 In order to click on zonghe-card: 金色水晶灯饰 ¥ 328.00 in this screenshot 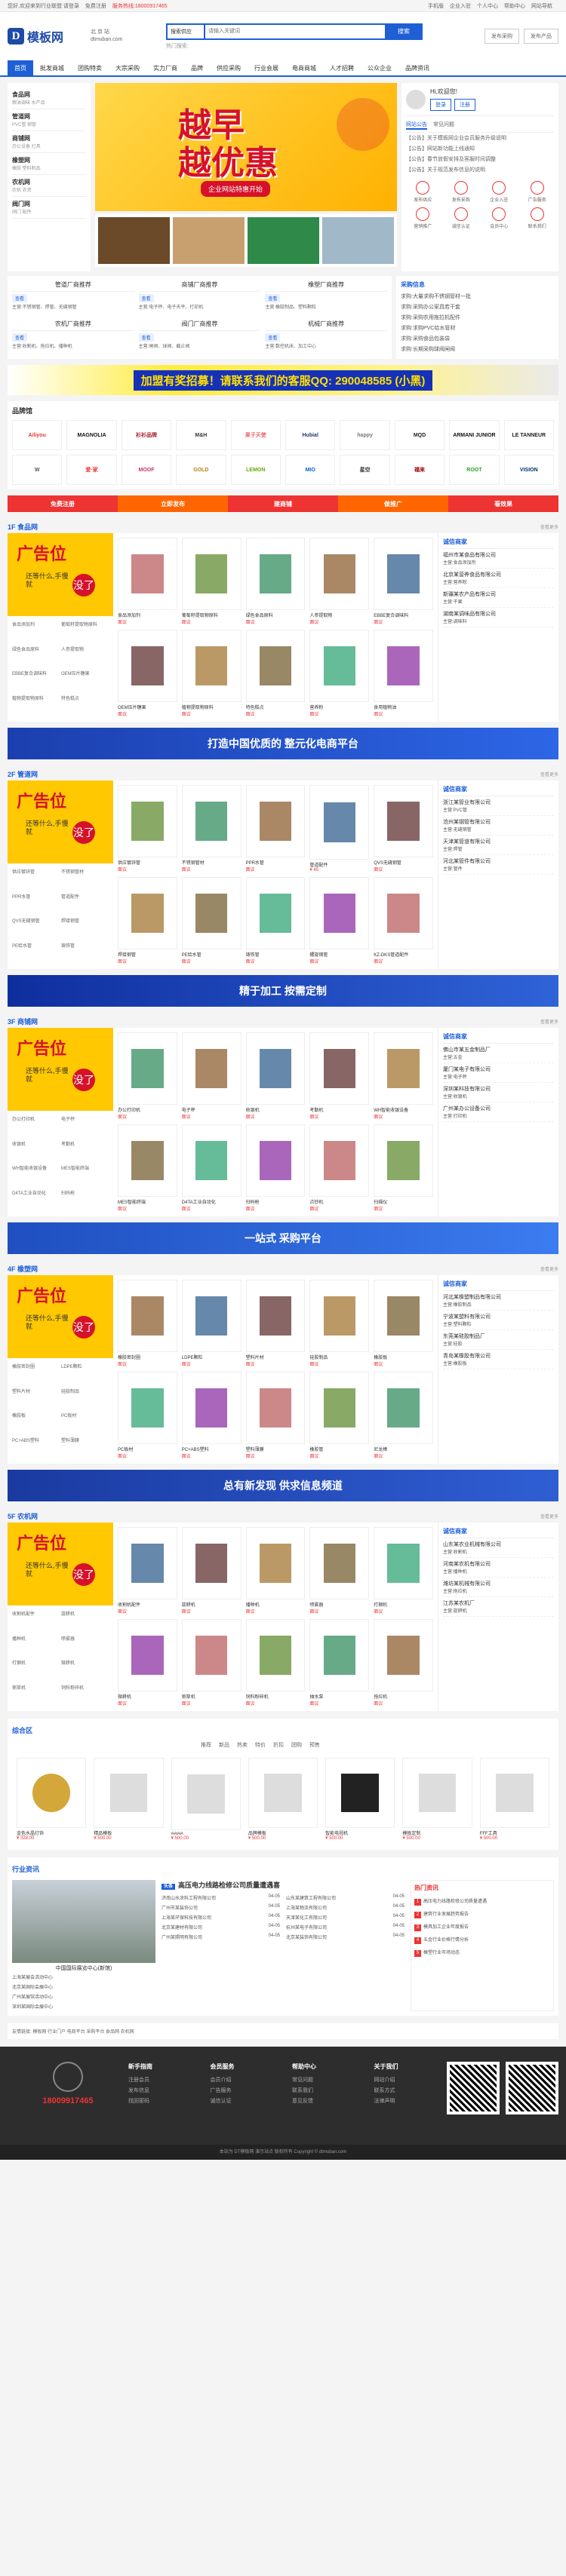, I will do `click(52, 1799)`.